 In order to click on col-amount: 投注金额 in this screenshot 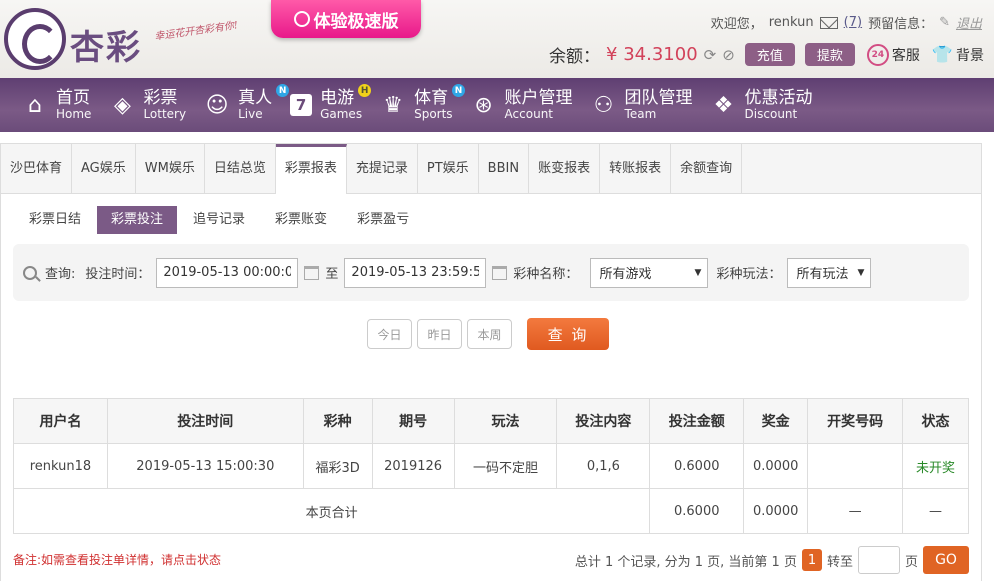, I will do `click(697, 421)`.